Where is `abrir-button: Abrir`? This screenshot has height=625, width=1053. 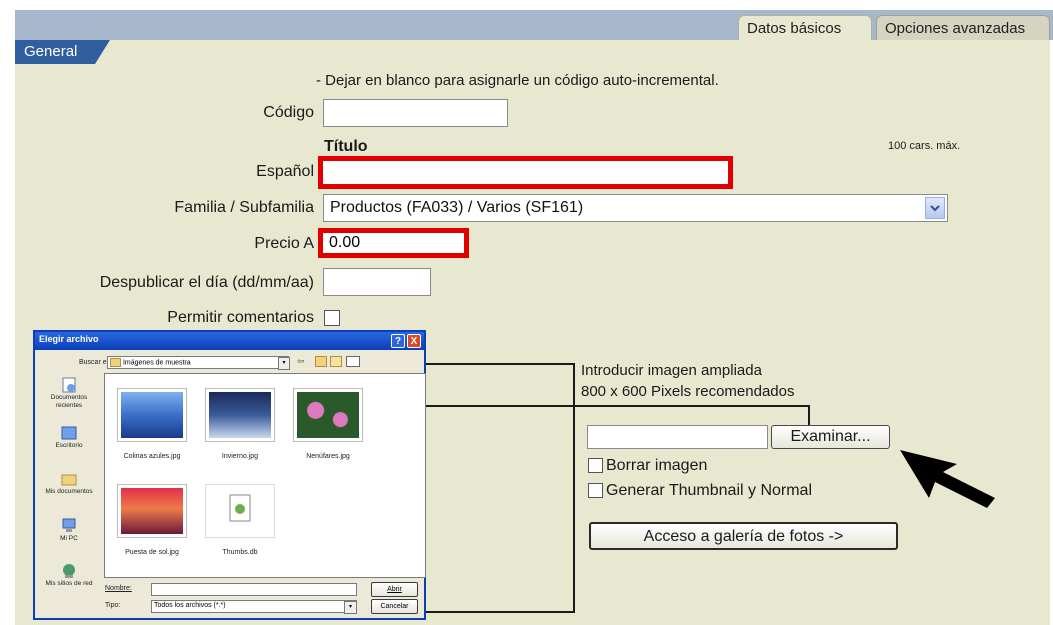 abrir-button: Abrir is located at coordinates (394, 589).